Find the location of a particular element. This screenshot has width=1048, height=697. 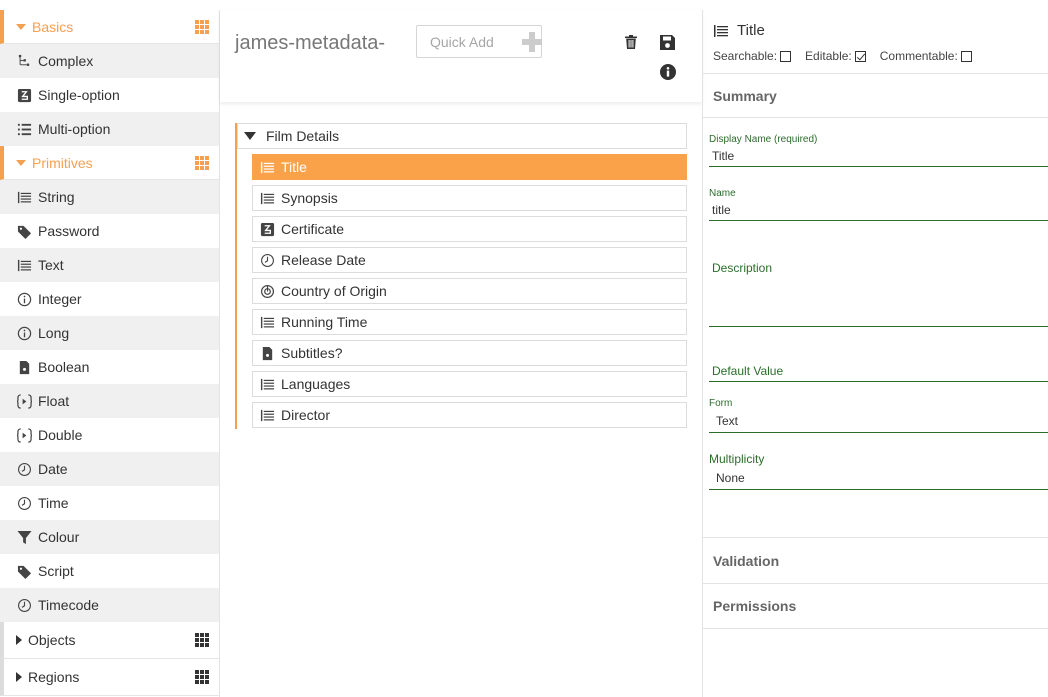

properties-title: Title is located at coordinates (739, 30).